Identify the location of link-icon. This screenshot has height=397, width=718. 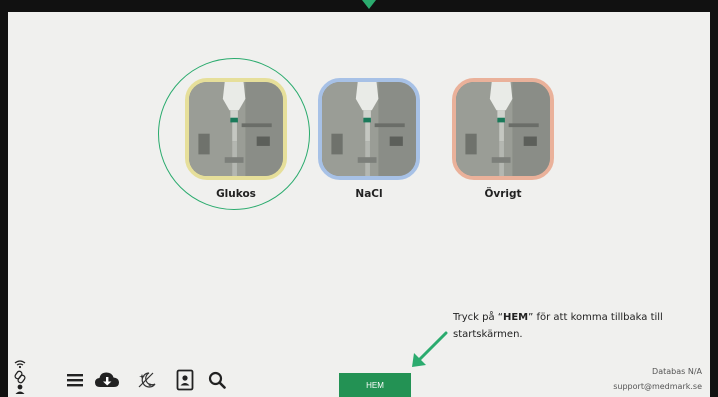
(20, 377).